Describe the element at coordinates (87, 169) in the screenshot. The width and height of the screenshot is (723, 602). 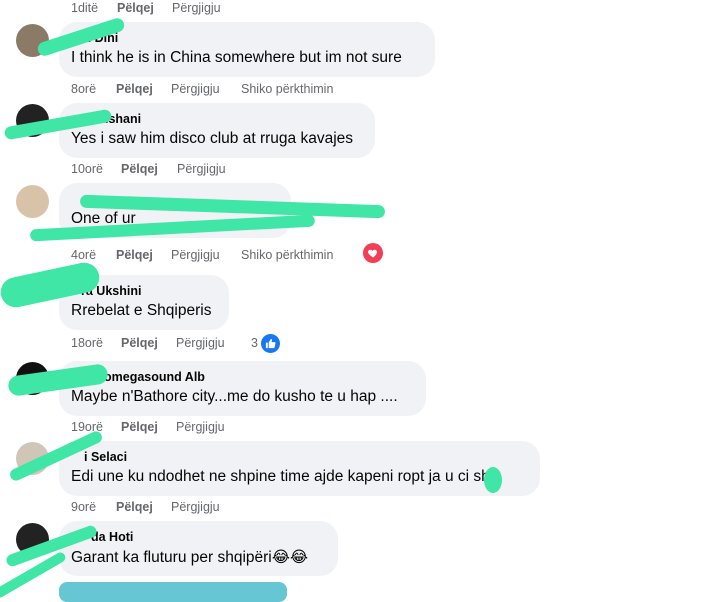
I see `comment-time: 10orë` at that location.